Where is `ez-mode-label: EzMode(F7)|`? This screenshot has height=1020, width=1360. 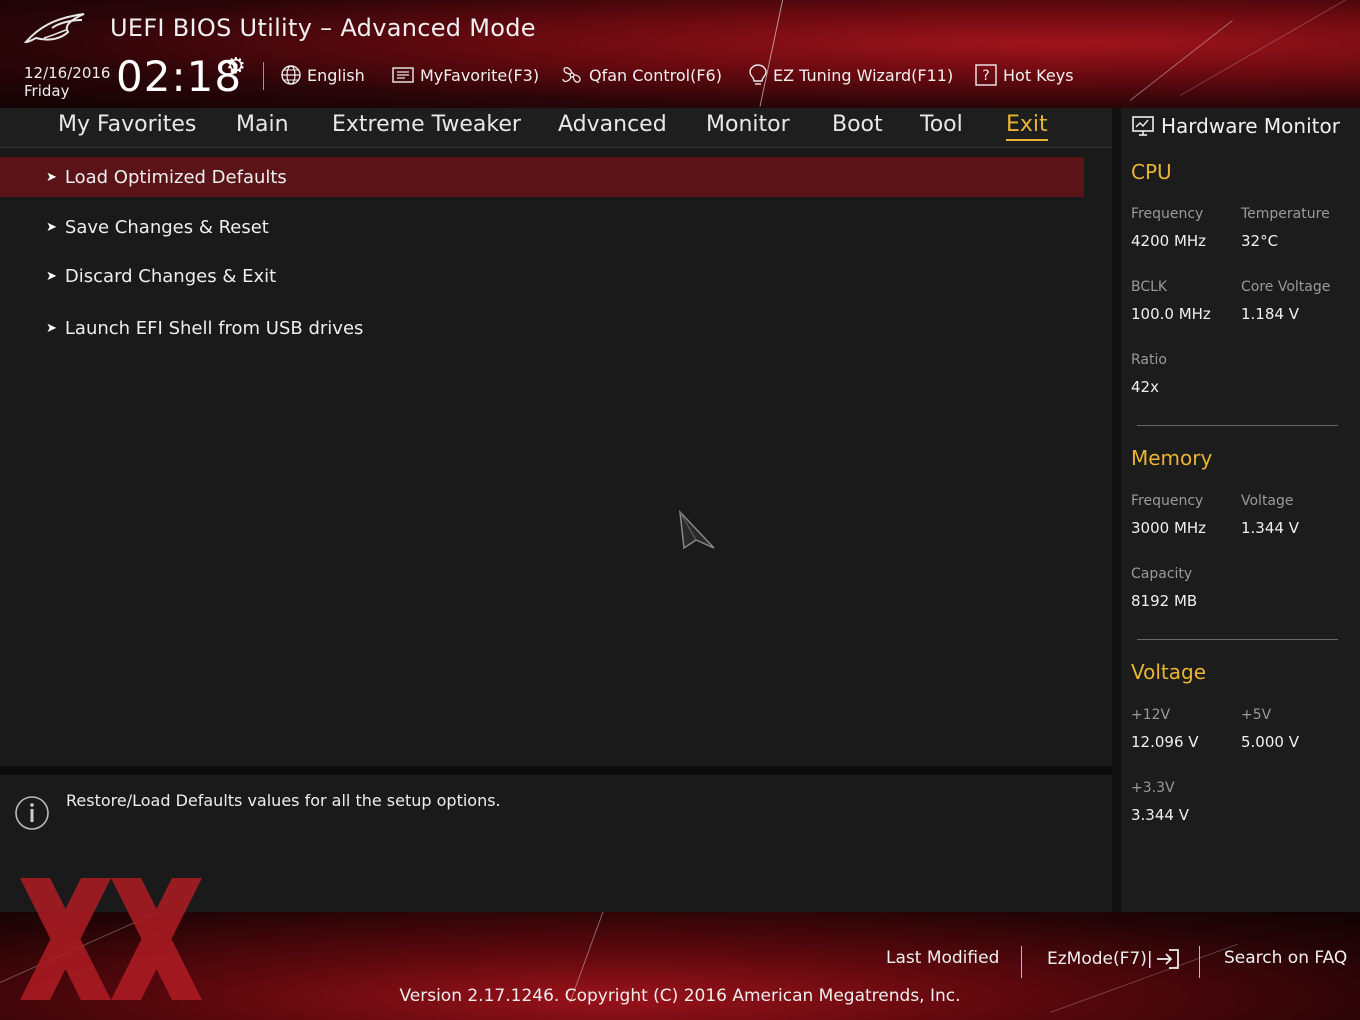 ez-mode-label: EzMode(F7)| is located at coordinates (1100, 959).